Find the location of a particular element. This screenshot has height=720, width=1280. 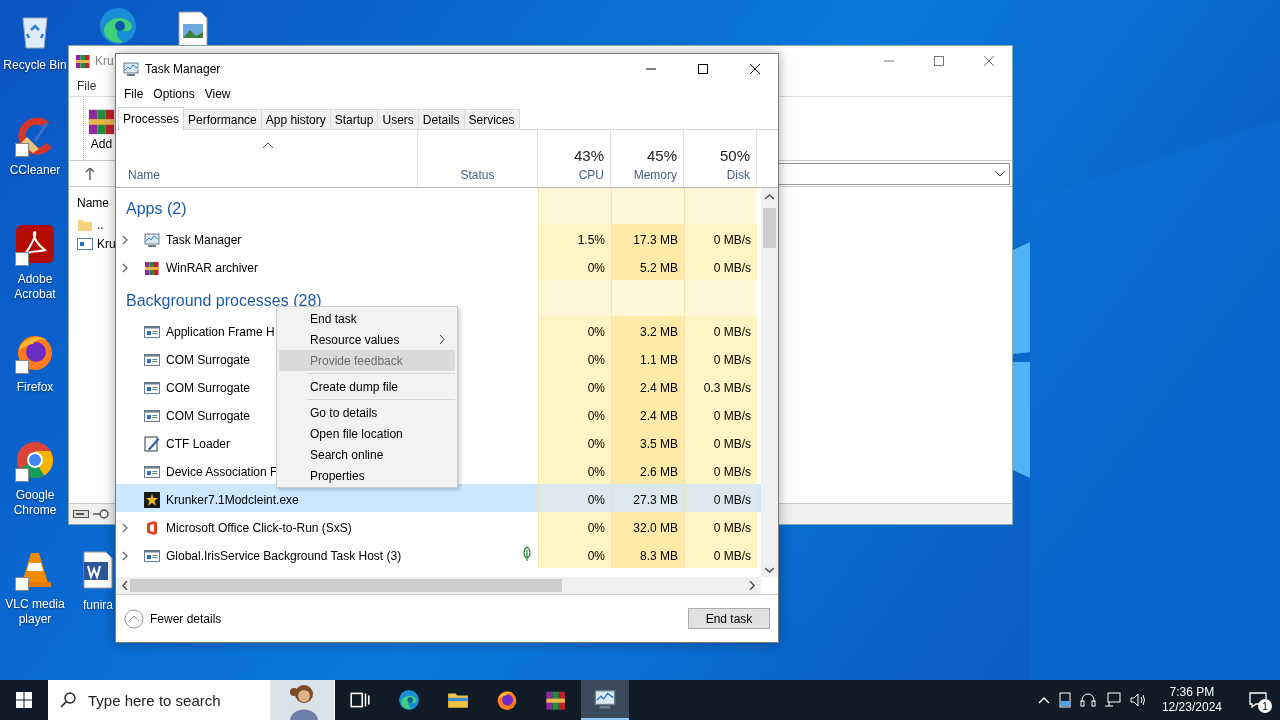

firefox-icon is located at coordinates (507, 700).